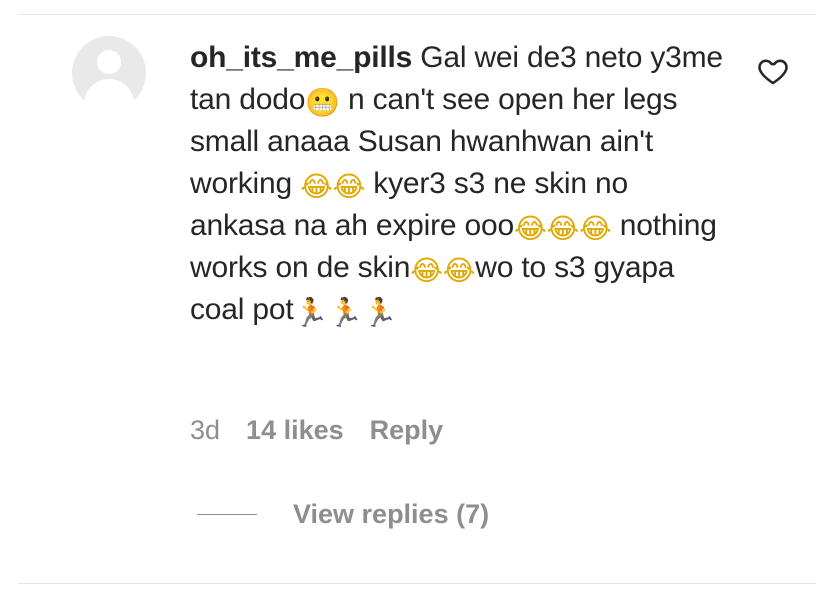 The width and height of the screenshot is (816, 597). I want to click on view-replies-button: View replies (7), so click(343, 514).